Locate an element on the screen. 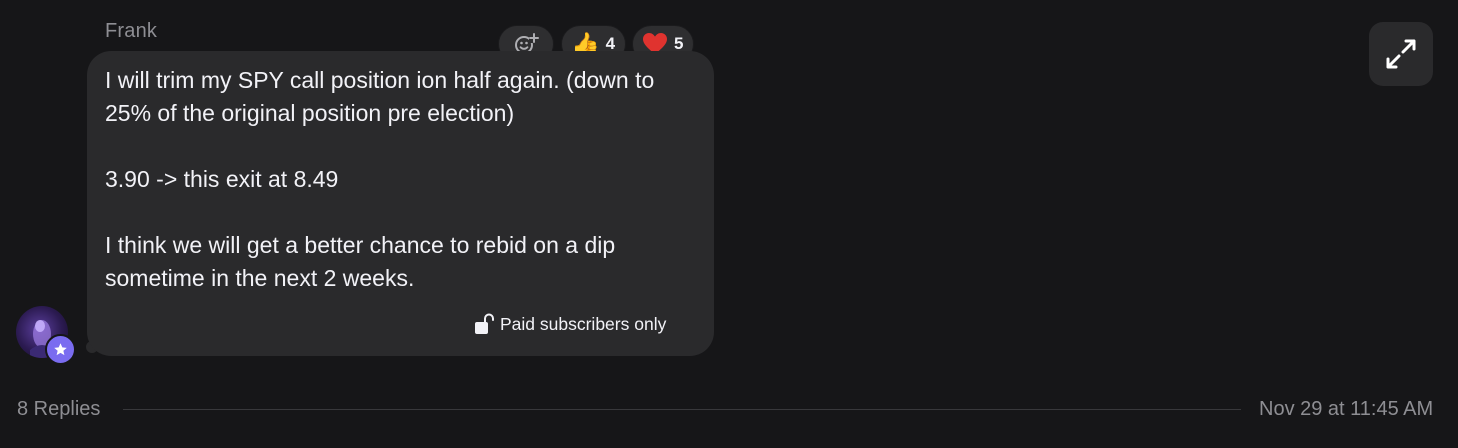  paywall-text: Paid subscribers only is located at coordinates (583, 323).